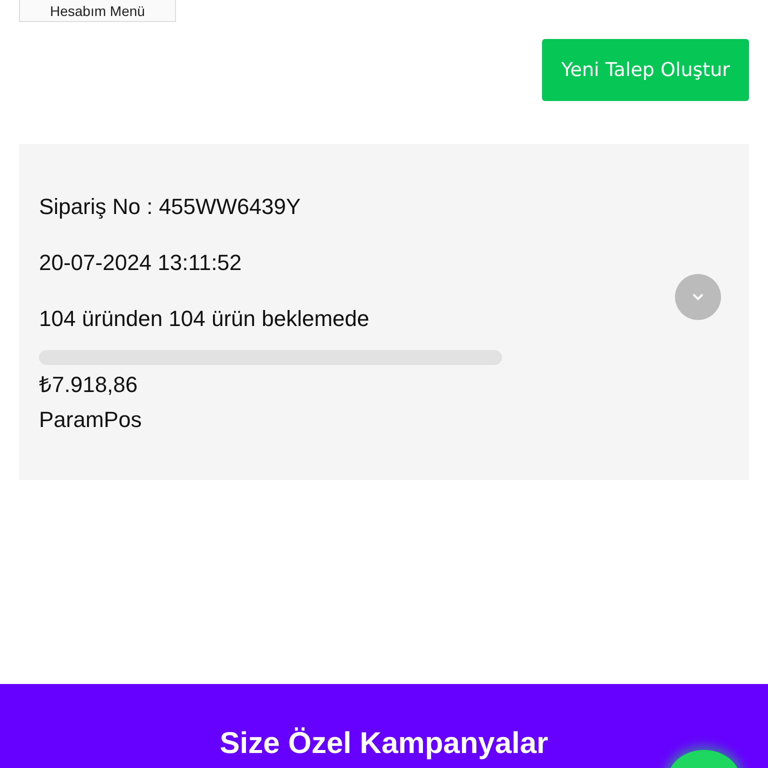 This screenshot has width=768, height=768. What do you see at coordinates (91, 420) in the screenshot?
I see `payment-method: ParamPos` at bounding box center [91, 420].